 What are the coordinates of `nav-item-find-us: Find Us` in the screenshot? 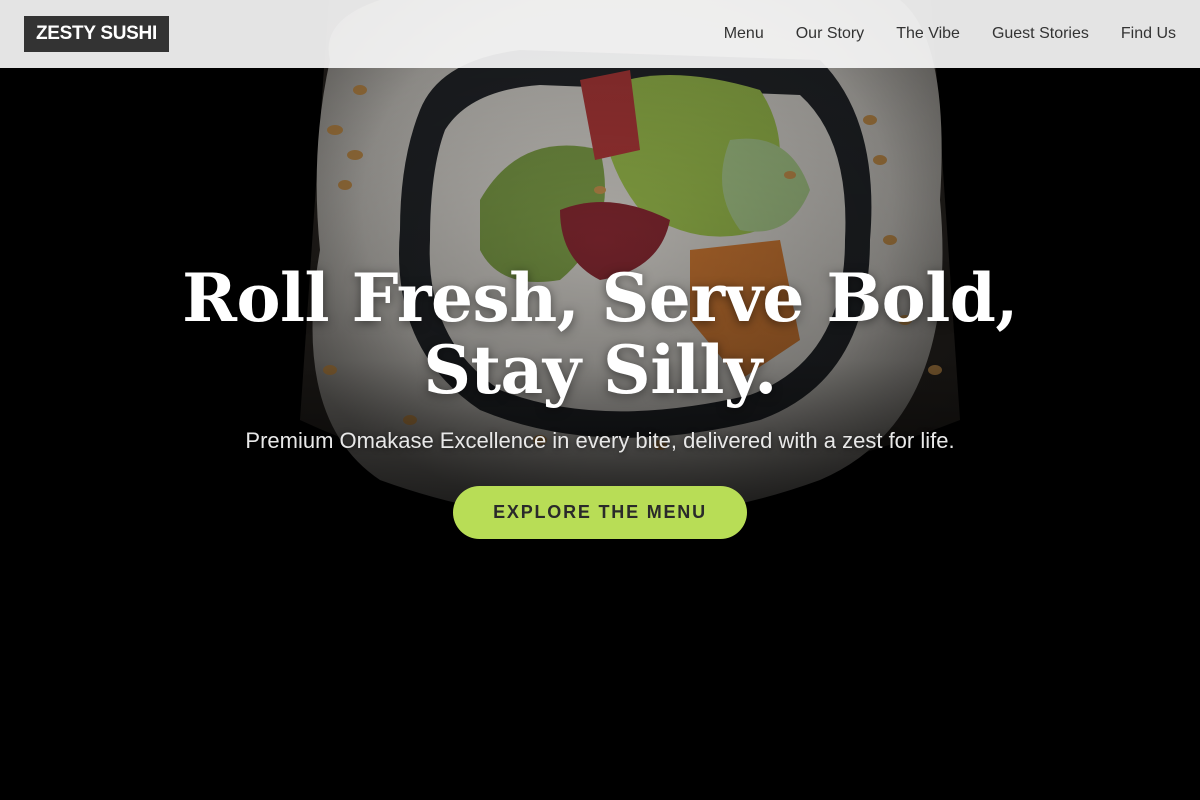 It's located at (1148, 34).